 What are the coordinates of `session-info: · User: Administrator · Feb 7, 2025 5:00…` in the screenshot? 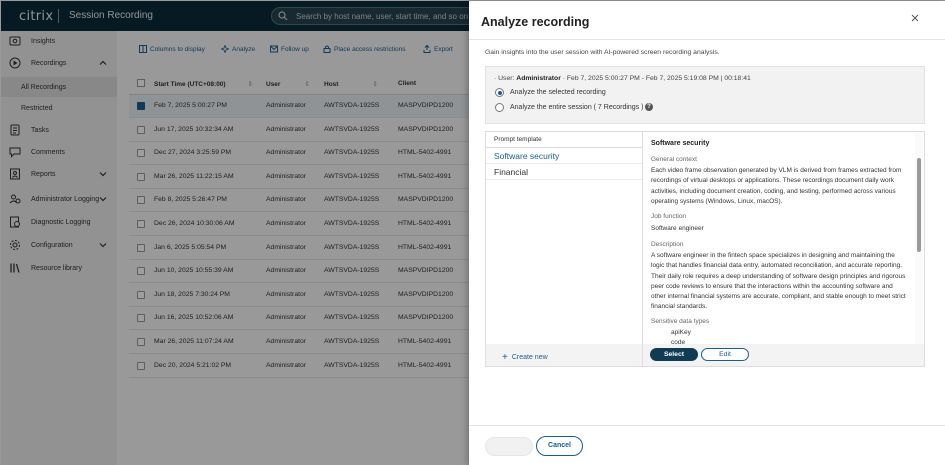 It's located at (622, 78).